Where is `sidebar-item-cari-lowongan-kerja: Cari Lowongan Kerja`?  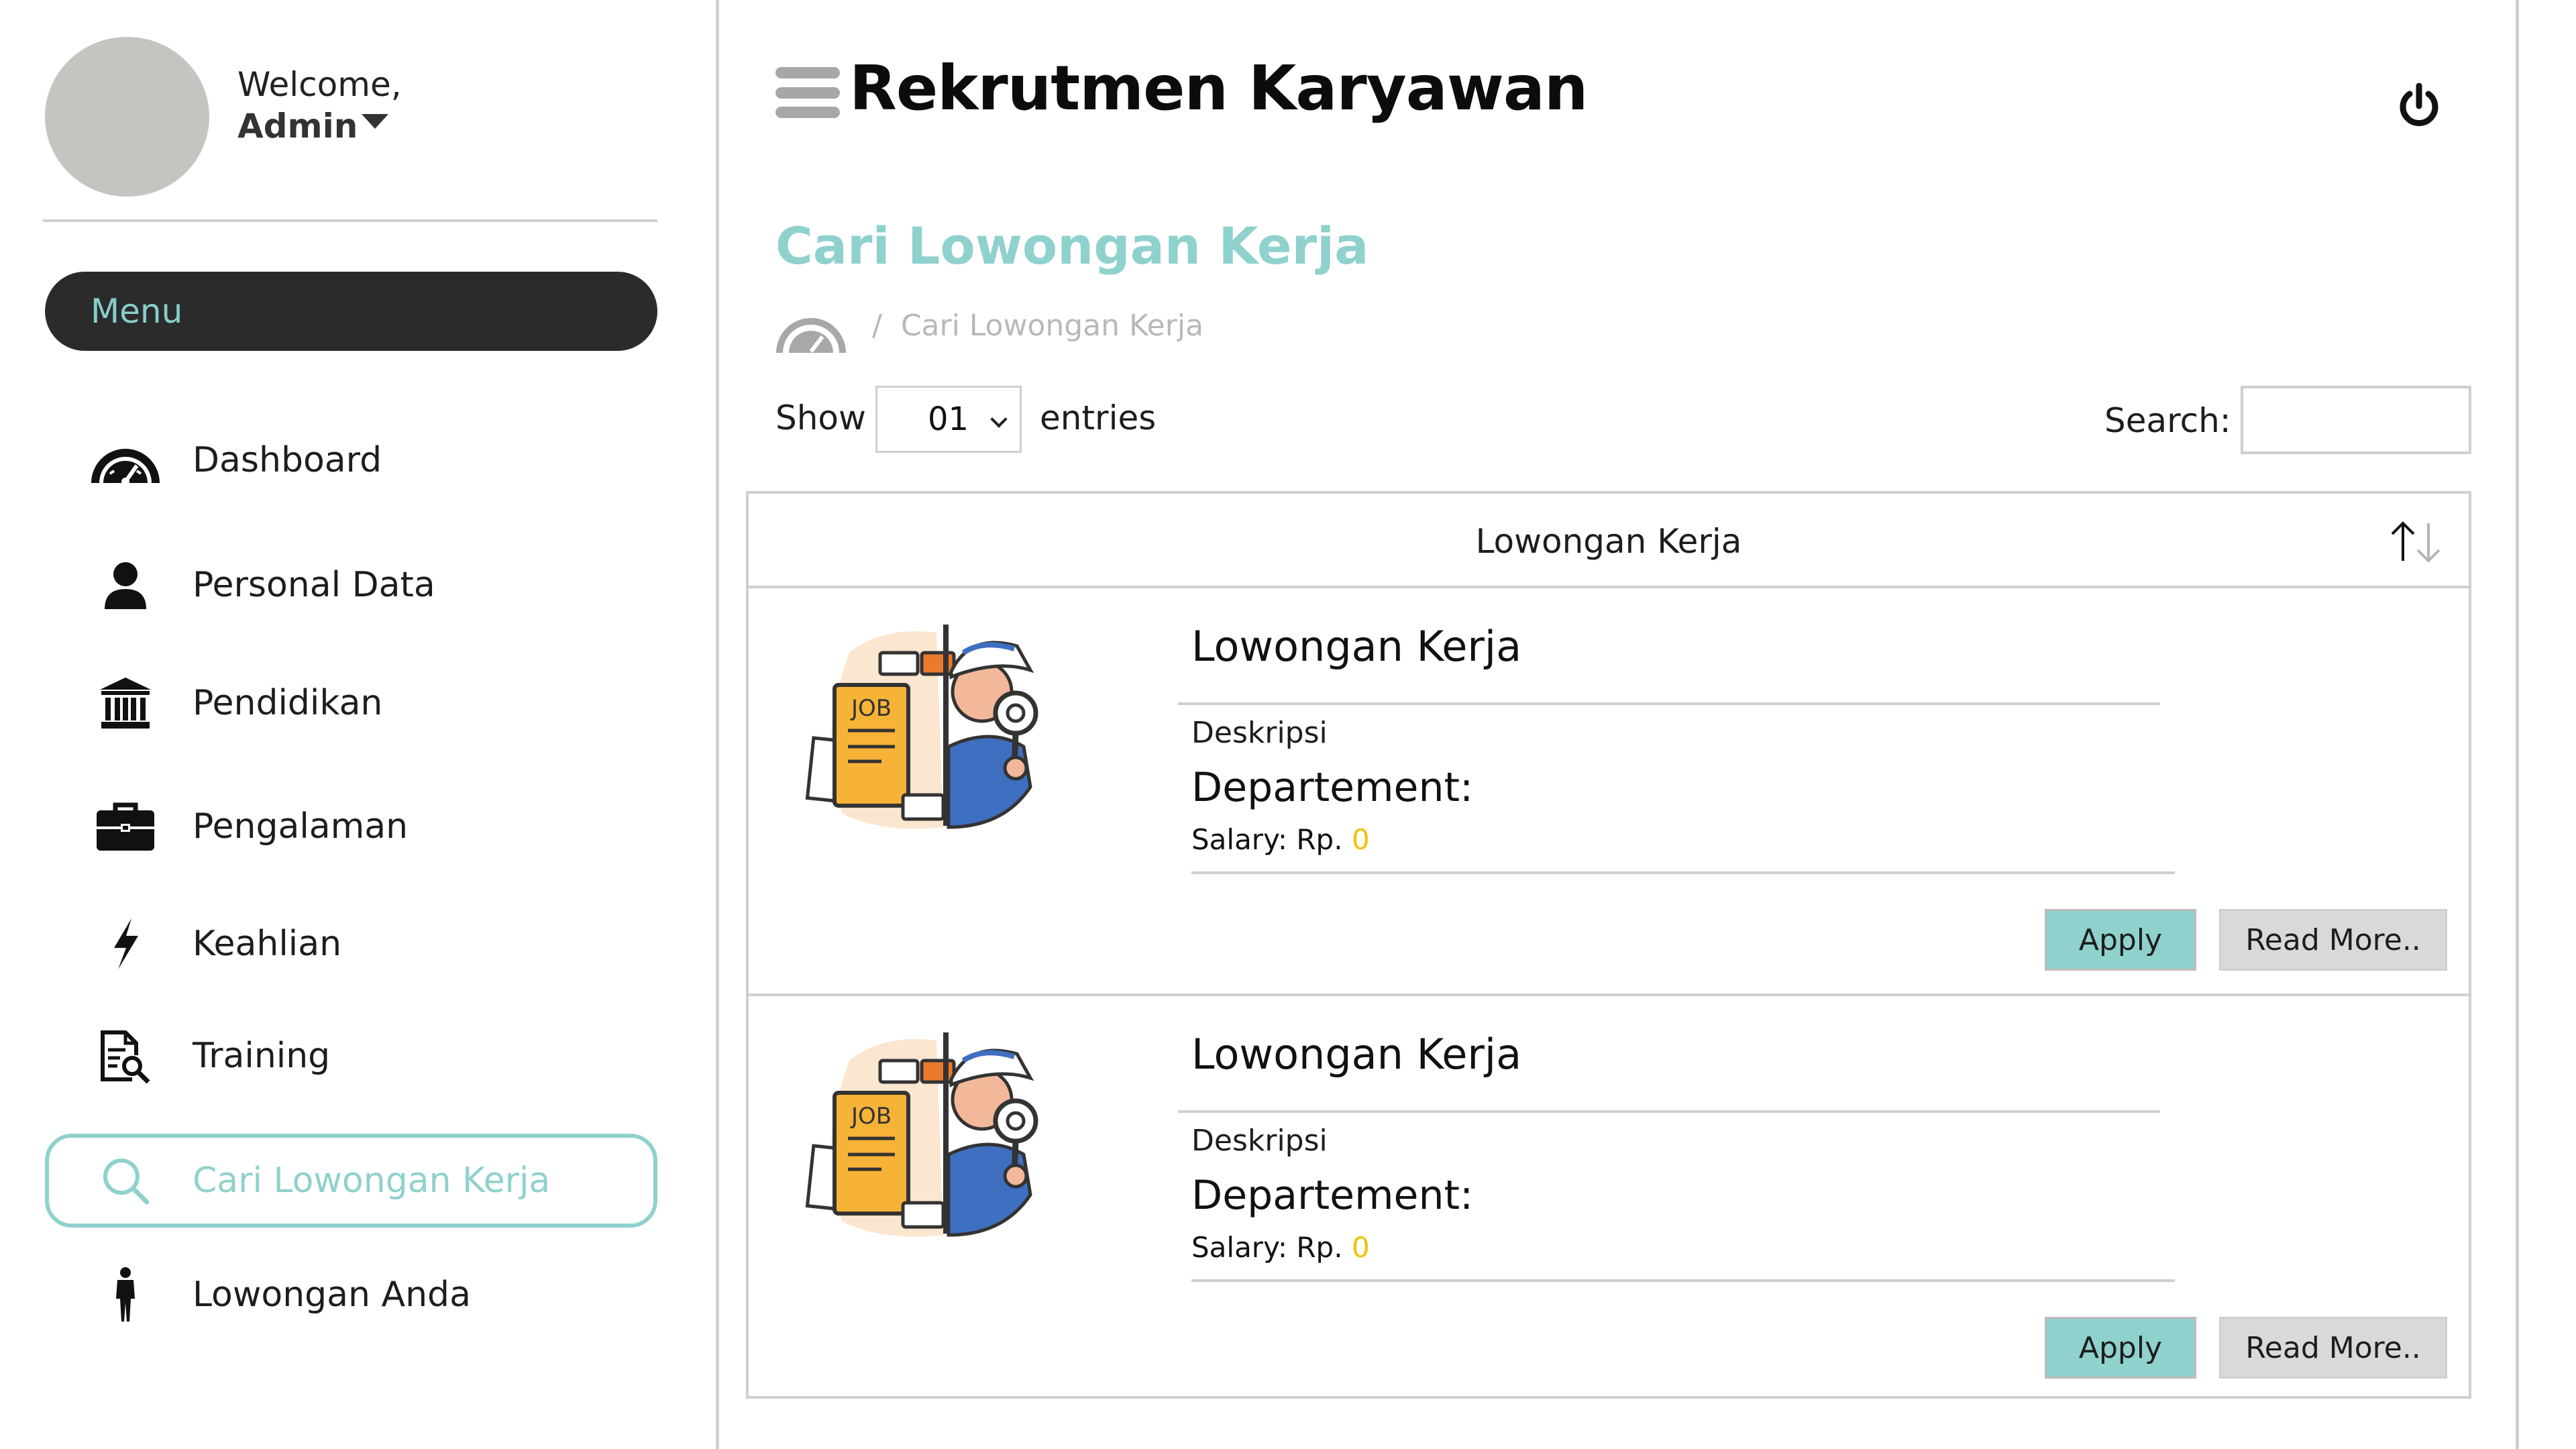
sidebar-item-cari-lowongan-kerja: Cari Lowongan Kerja is located at coordinates (351, 1181).